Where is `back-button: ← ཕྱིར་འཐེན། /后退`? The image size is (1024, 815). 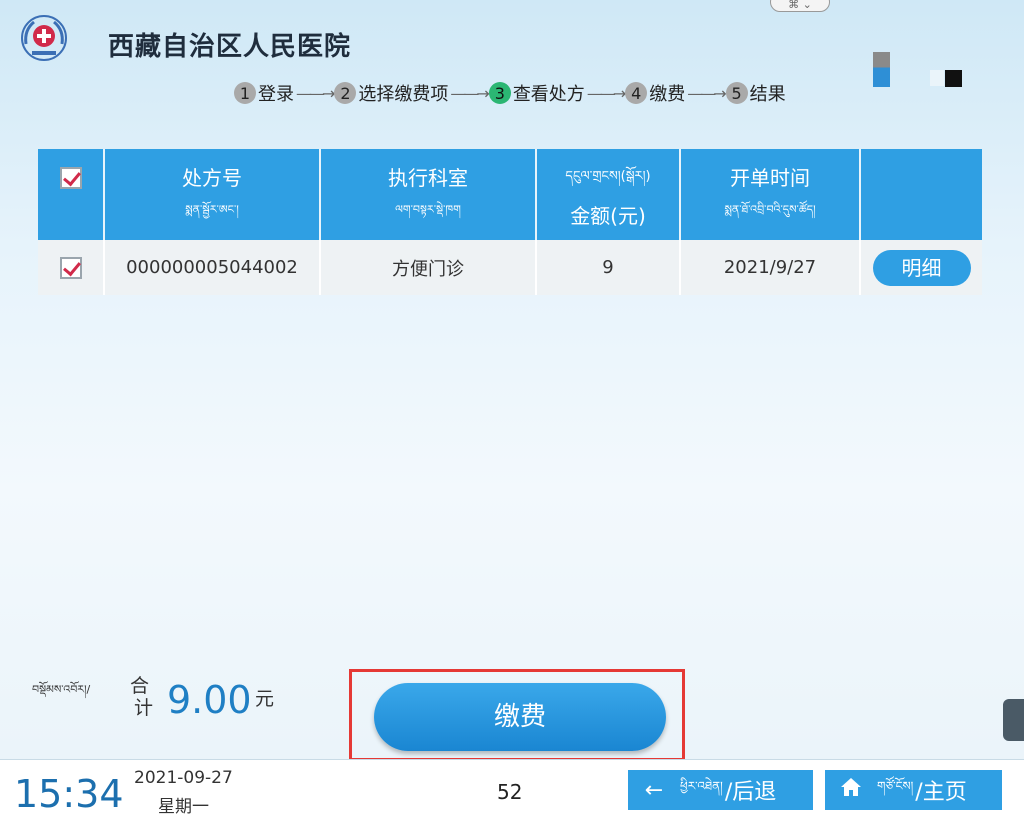 back-button: ← ཕྱིར་འཐེན། /后退 is located at coordinates (720, 790).